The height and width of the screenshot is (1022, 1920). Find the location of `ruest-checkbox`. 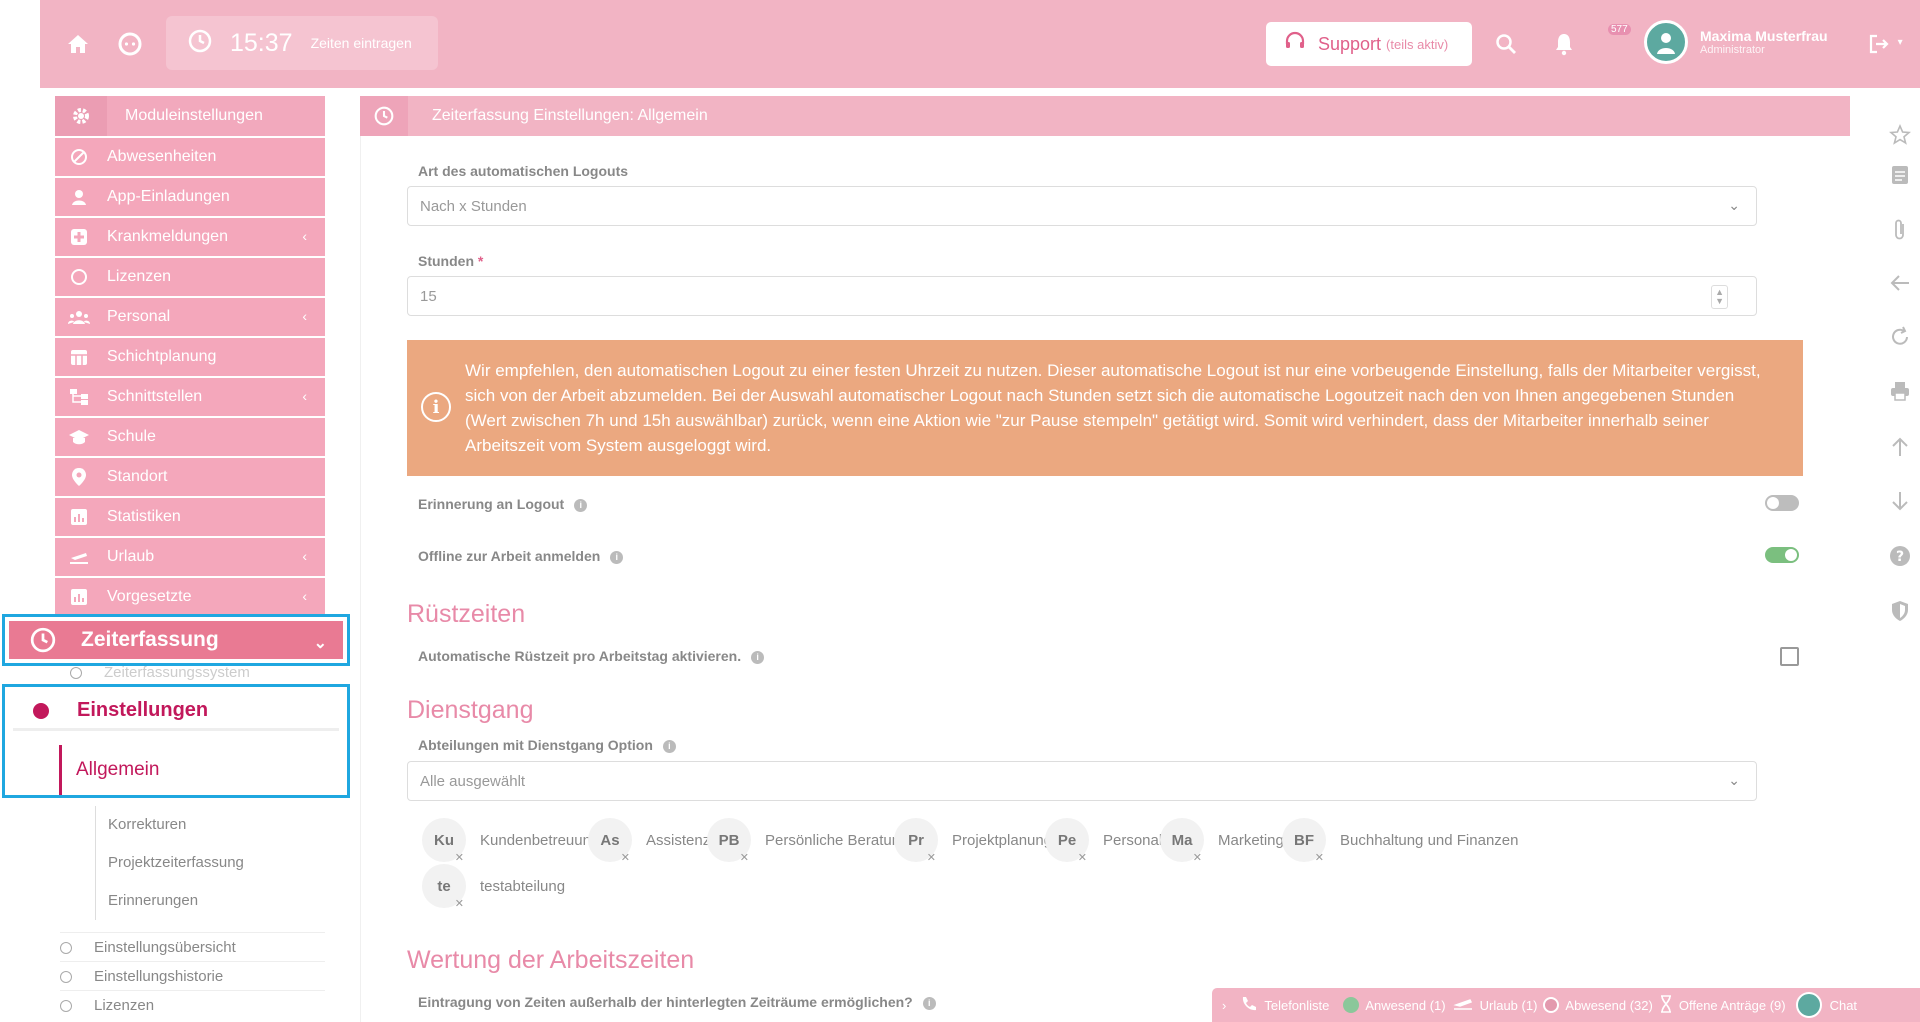

ruest-checkbox is located at coordinates (1789, 656).